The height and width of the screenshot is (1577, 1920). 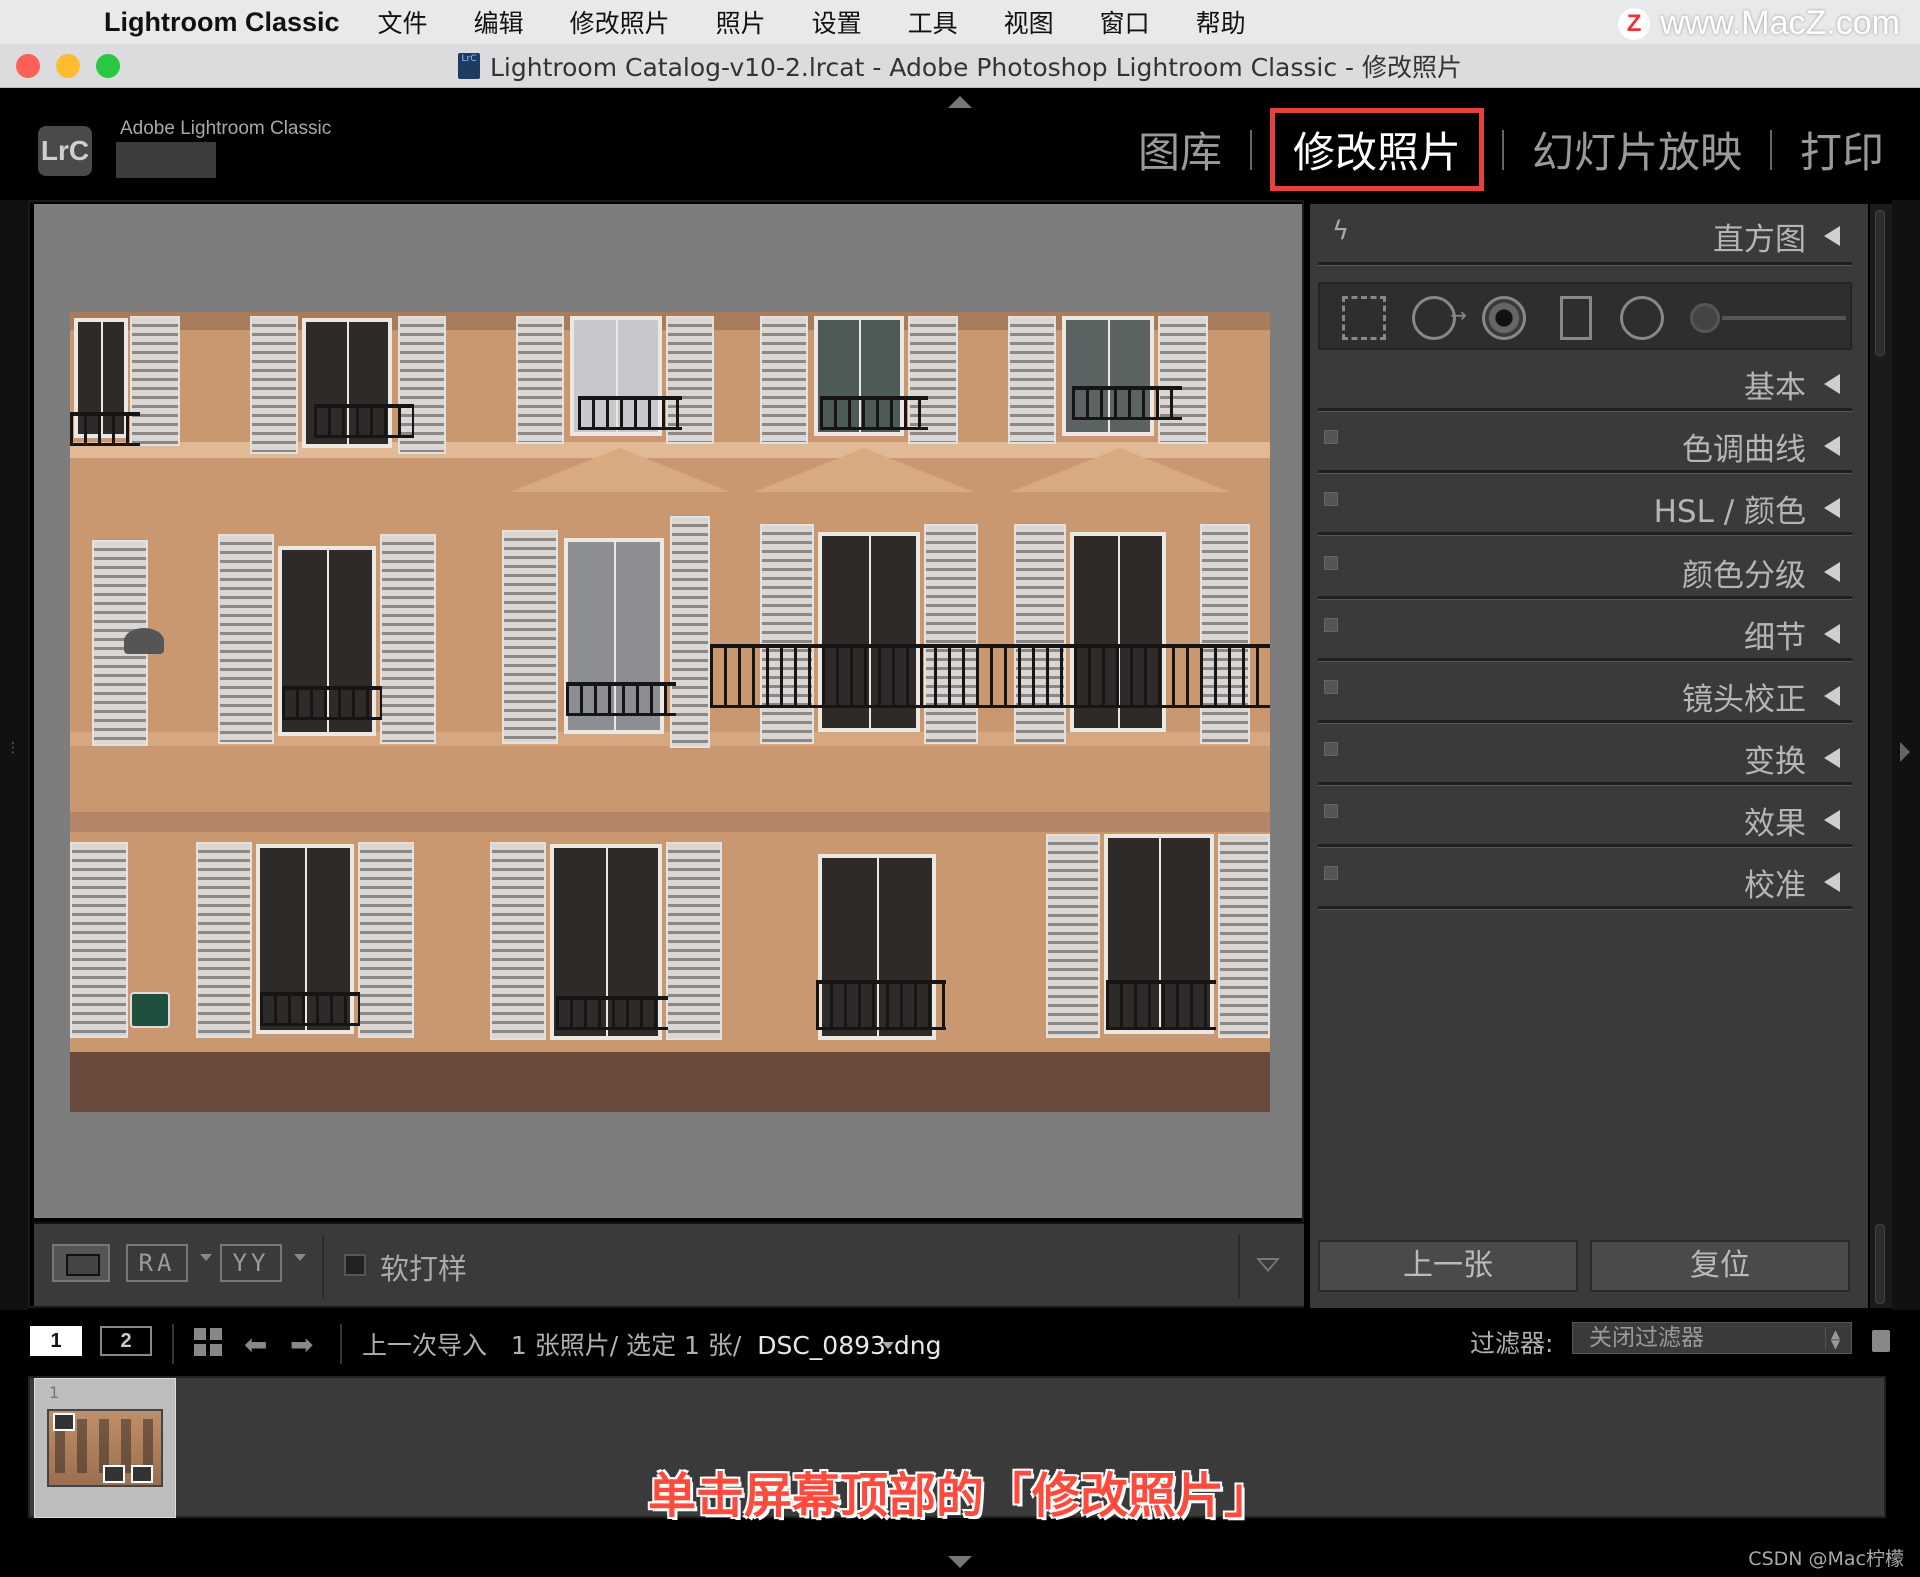 I want to click on left-panel-grip-icon: ⋮, so click(x=13, y=748).